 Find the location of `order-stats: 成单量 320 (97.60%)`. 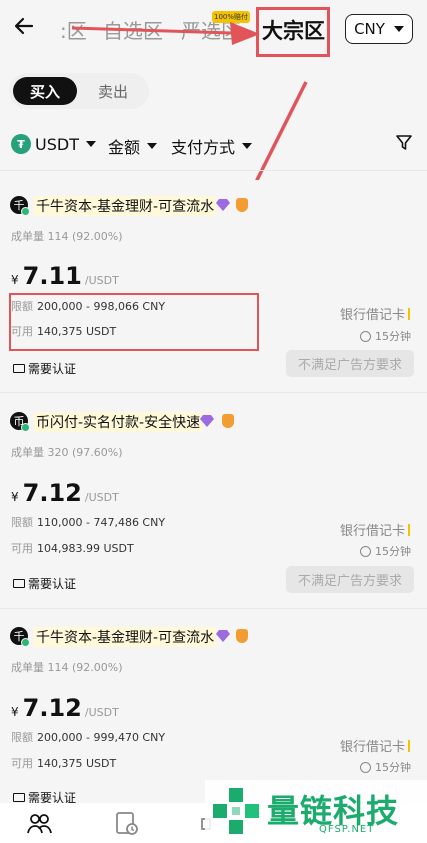

order-stats: 成单量 320 (97.60%) is located at coordinates (67, 452).